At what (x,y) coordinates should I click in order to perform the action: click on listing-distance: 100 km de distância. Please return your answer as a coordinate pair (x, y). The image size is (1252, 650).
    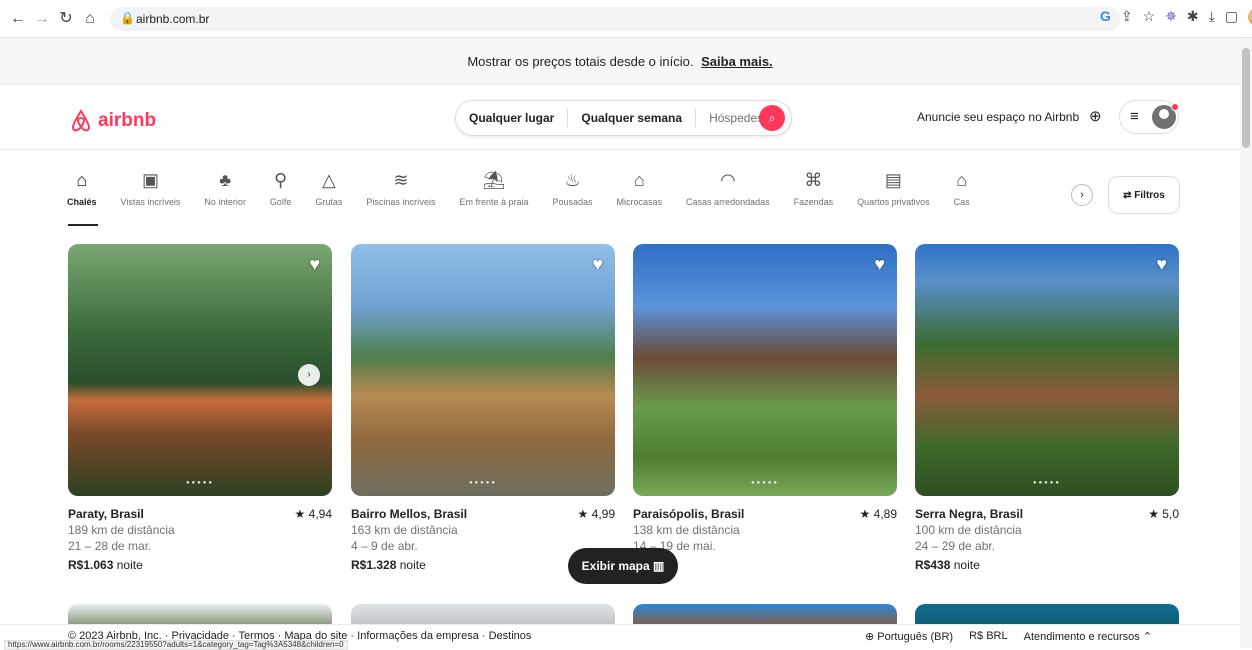
    Looking at the image, I should click on (968, 530).